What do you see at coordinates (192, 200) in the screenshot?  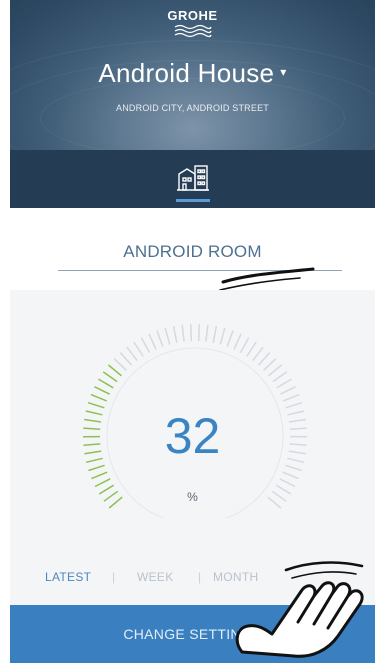 I see `active-tab-indicator` at bounding box center [192, 200].